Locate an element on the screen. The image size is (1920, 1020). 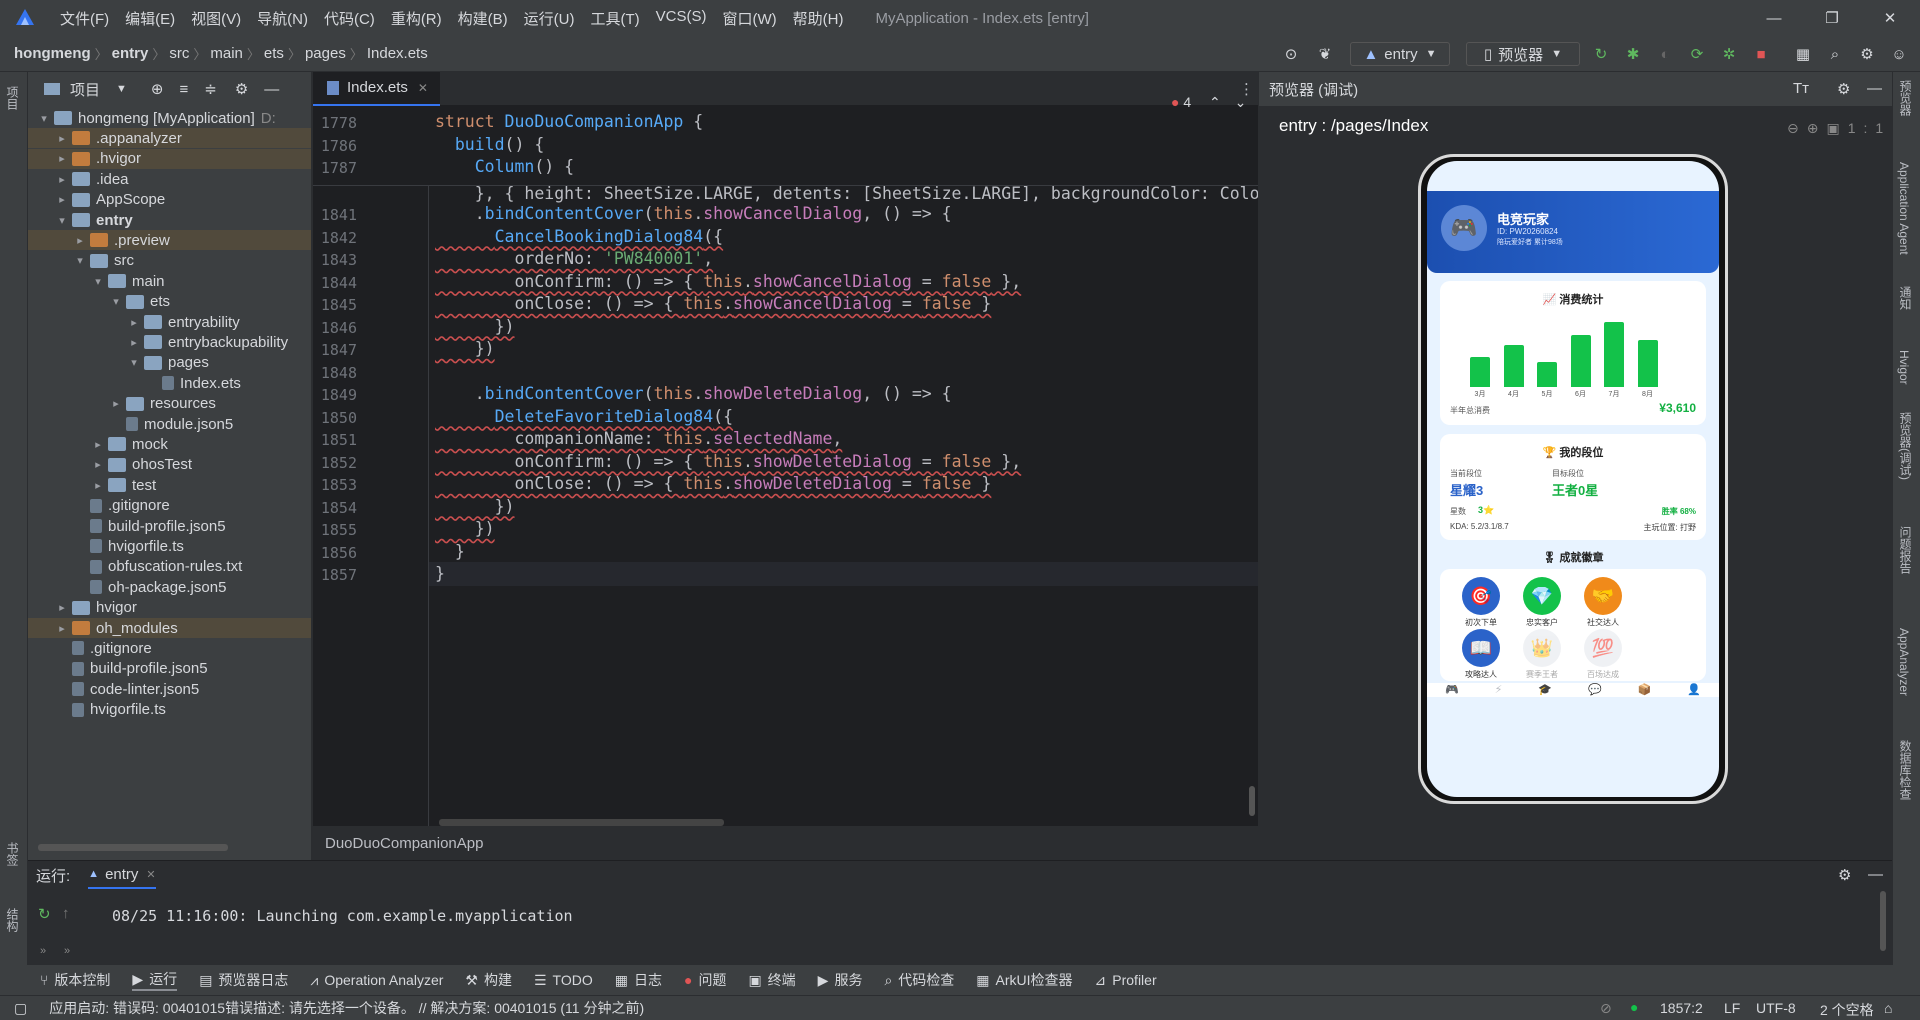
tree-item: ▾ hongmeng [MyApplication] D: is located at coordinates (169, 118).